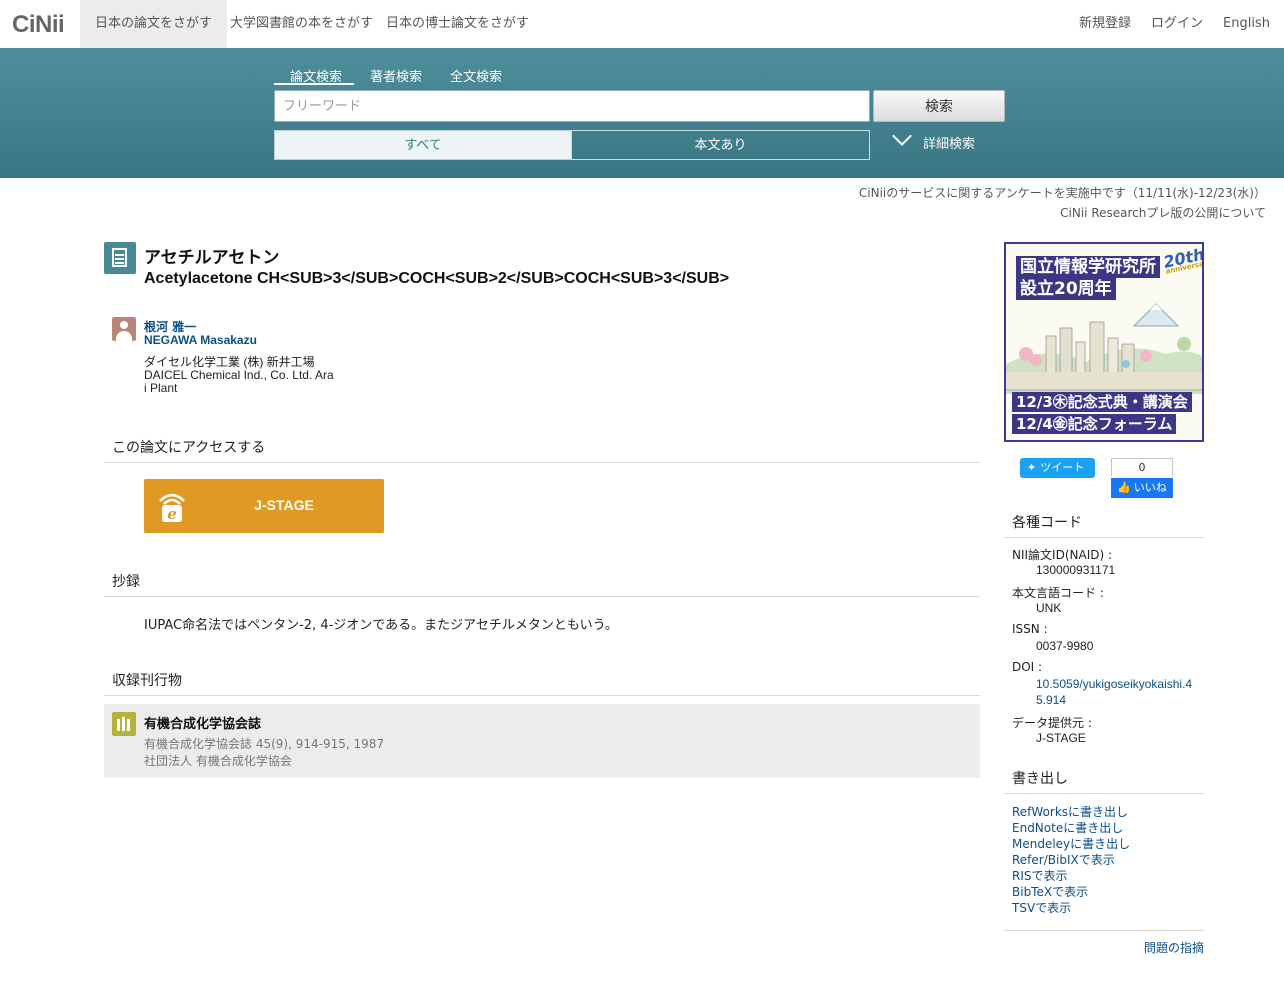  Describe the element at coordinates (1102, 402) in the screenshot. I see `banner-event1: 12/3㊍記念式典・講演会` at that location.